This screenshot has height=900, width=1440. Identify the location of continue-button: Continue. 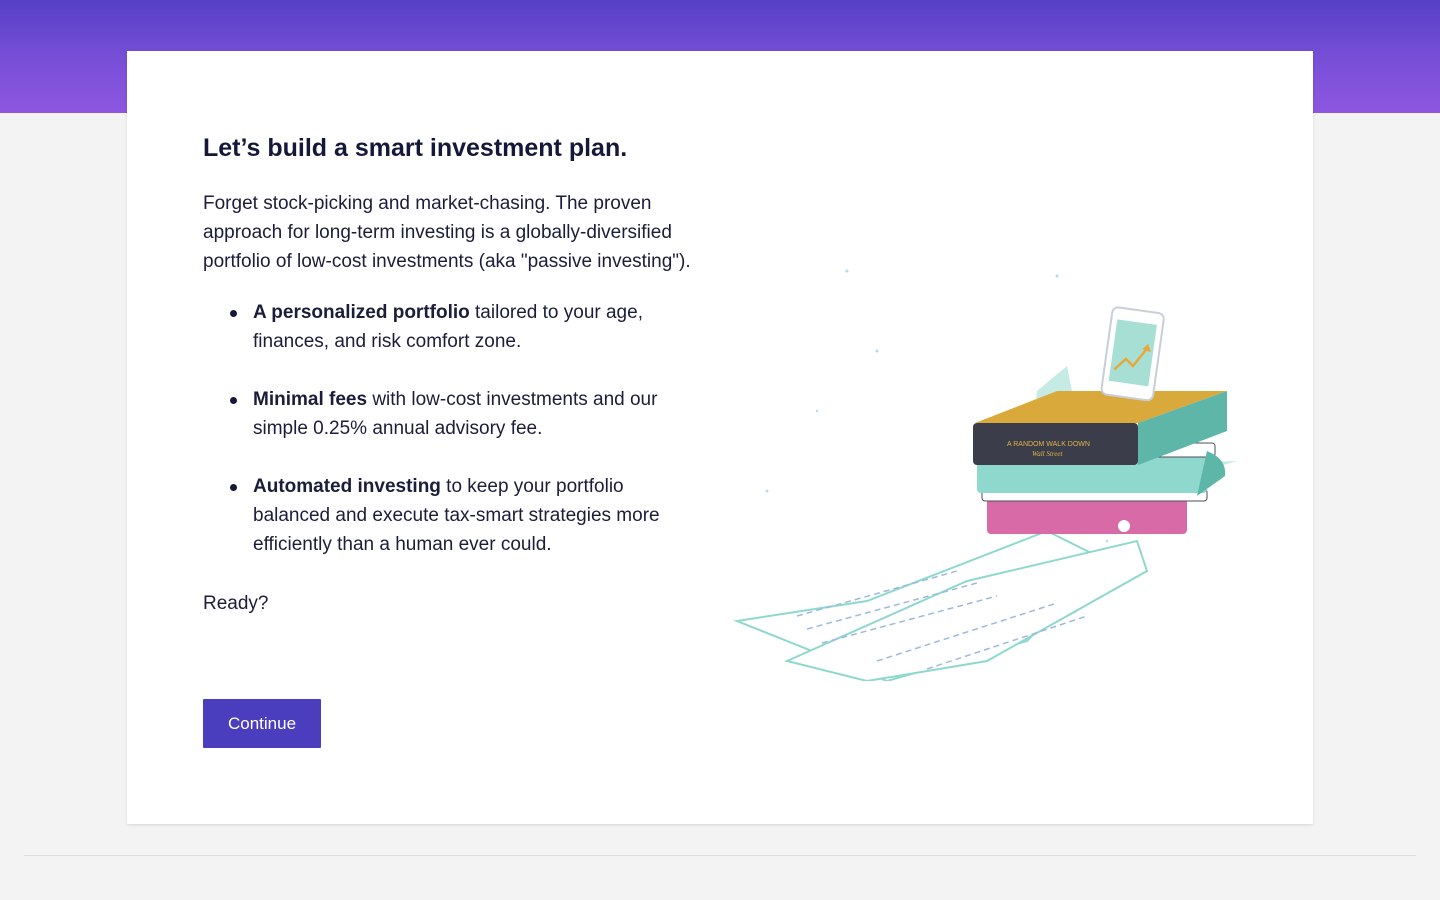
(262, 723).